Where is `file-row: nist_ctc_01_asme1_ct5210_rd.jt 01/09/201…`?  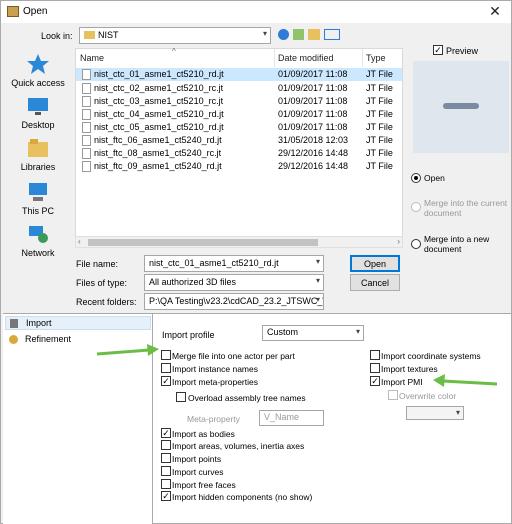 file-row: nist_ctc_01_asme1_ct5210_rd.jt 01/09/201… is located at coordinates (239, 74).